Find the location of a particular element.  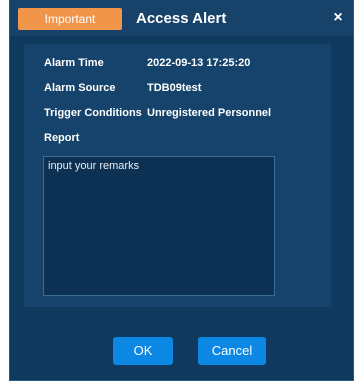

trigger-conditions-value: Unregistered Personnel is located at coordinates (209, 113).